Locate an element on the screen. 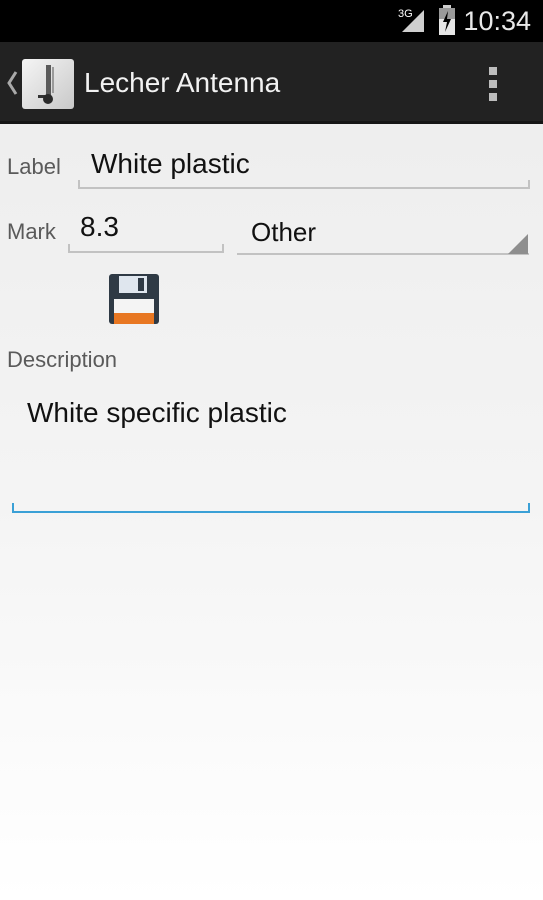 The height and width of the screenshot is (900, 543). mark-caption: Mark is located at coordinates (31, 231).